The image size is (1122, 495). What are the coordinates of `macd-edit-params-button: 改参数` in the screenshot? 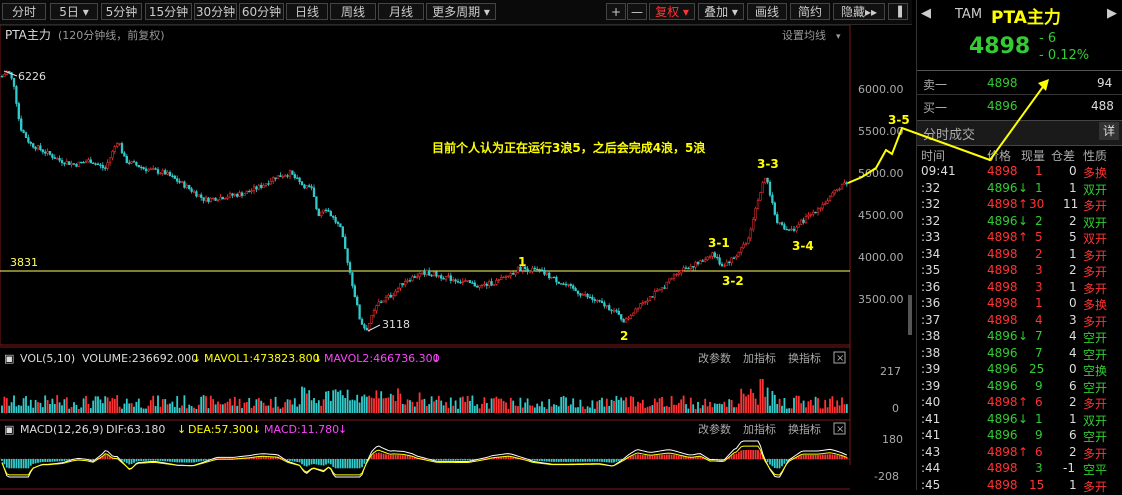 It's located at (714, 429).